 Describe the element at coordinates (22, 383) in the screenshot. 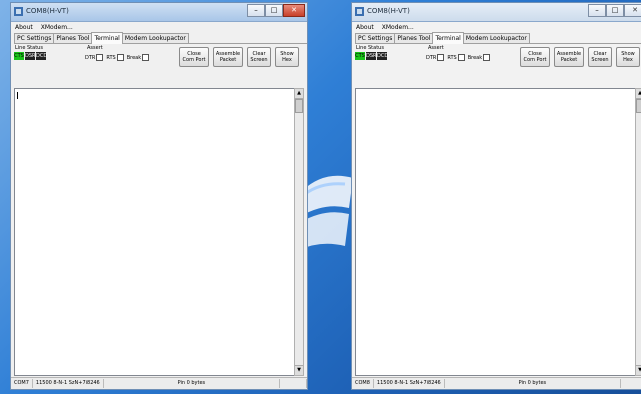

I see `status-port: COM7` at that location.